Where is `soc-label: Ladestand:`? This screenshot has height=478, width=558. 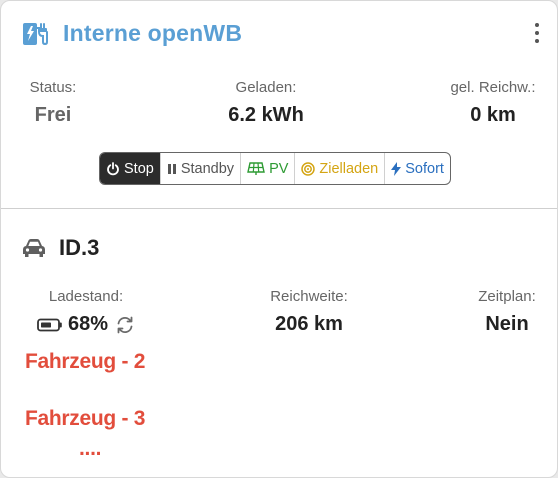
soc-label: Ladestand: is located at coordinates (86, 296).